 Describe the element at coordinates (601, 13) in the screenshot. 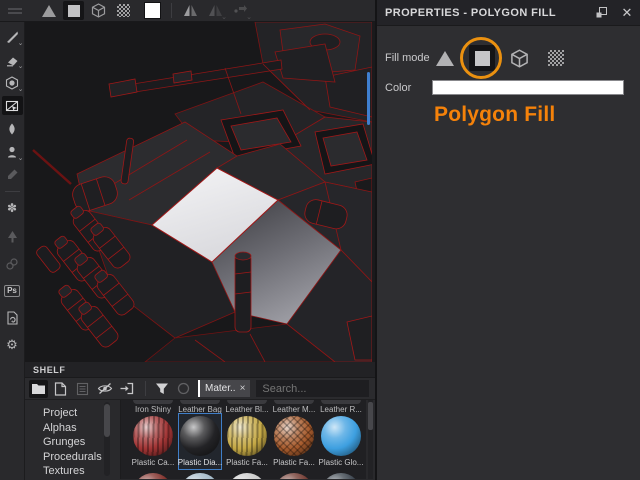

I see `undock-button` at that location.